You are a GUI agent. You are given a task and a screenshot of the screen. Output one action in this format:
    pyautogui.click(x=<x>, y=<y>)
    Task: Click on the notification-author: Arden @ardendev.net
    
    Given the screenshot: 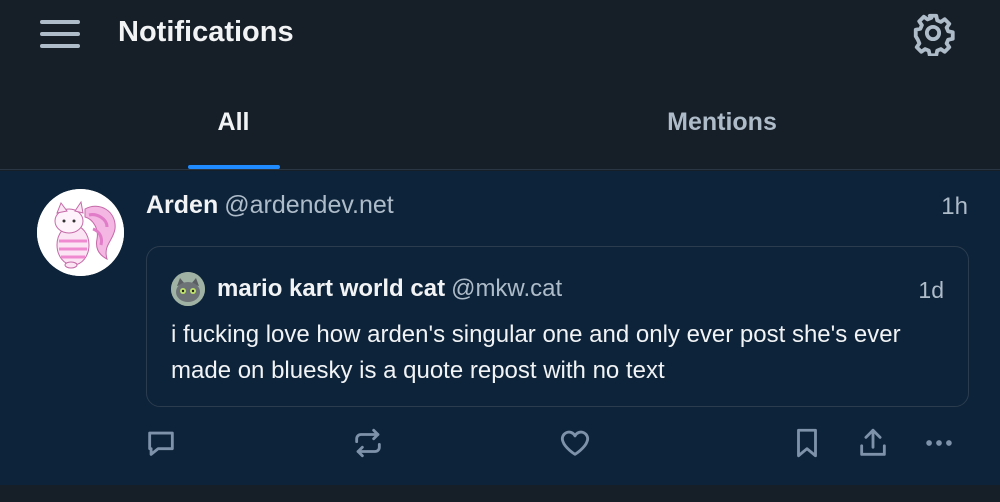 What is the action you would take?
    pyautogui.click(x=270, y=205)
    